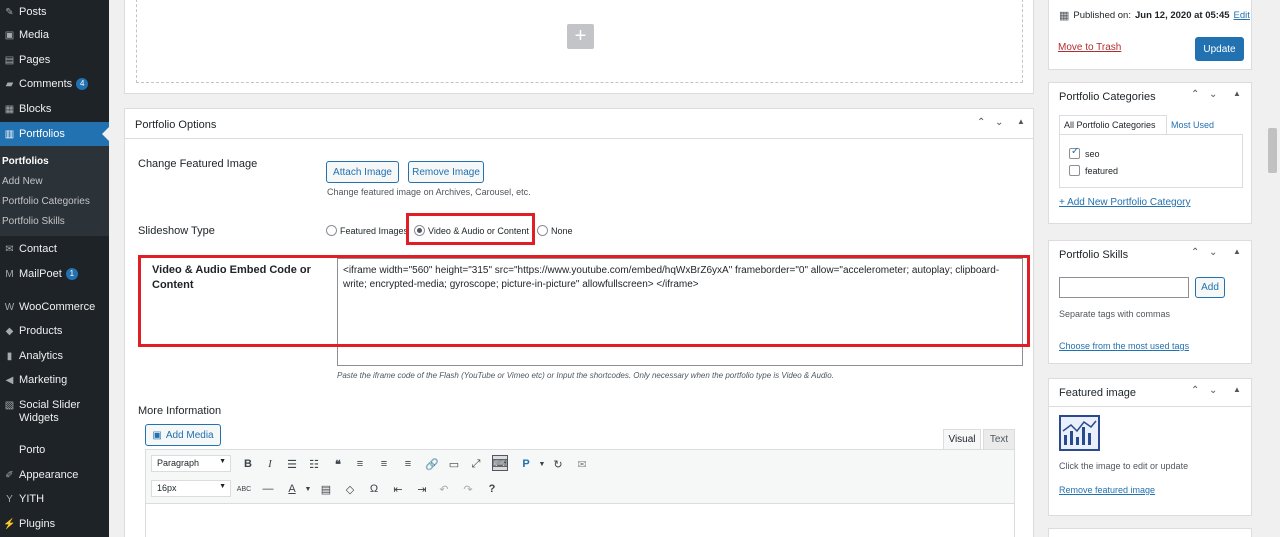 This screenshot has height=537, width=1280. I want to click on numbered-list-icon: ☷, so click(314, 464).